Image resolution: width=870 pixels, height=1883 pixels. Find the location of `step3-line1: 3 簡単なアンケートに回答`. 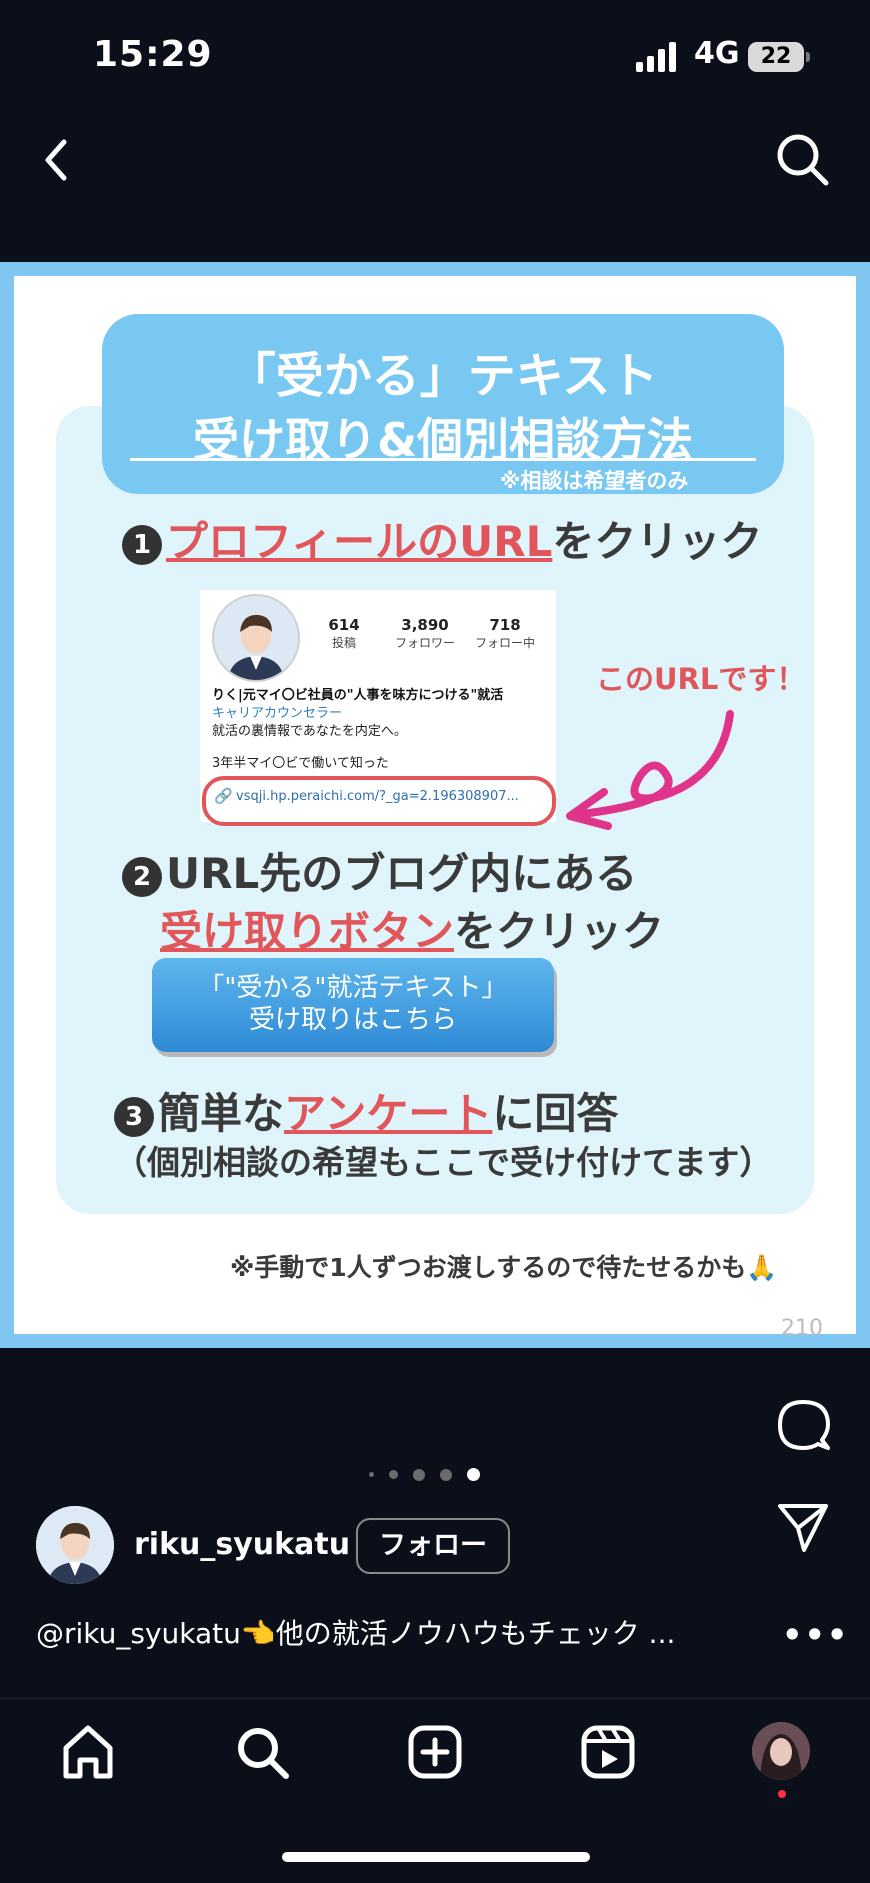

step3-line1: 3 簡単なアンケートに回答 is located at coordinates (366, 1110).